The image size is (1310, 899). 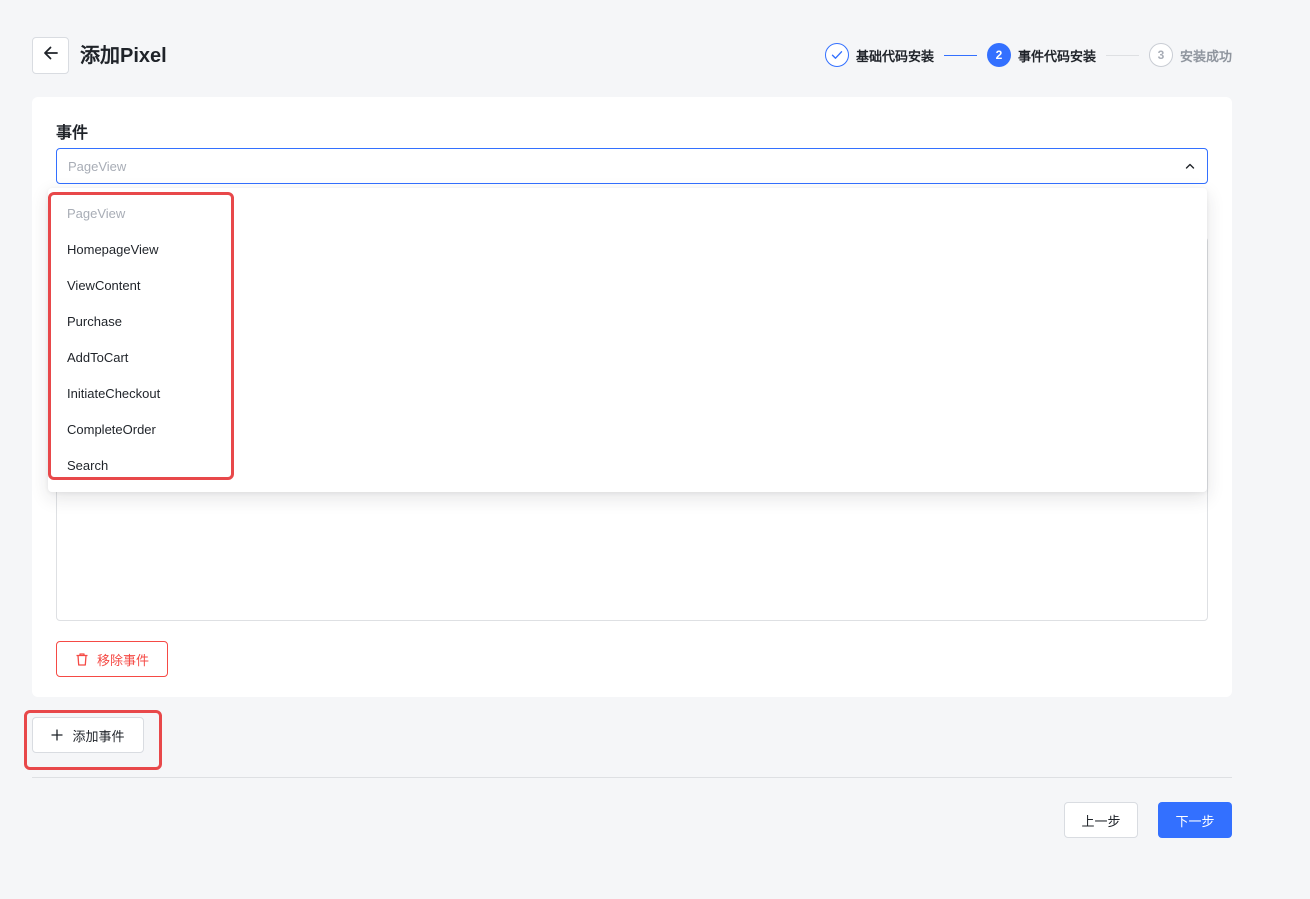 I want to click on step-success: 3 安装成功, so click(x=1190, y=55).